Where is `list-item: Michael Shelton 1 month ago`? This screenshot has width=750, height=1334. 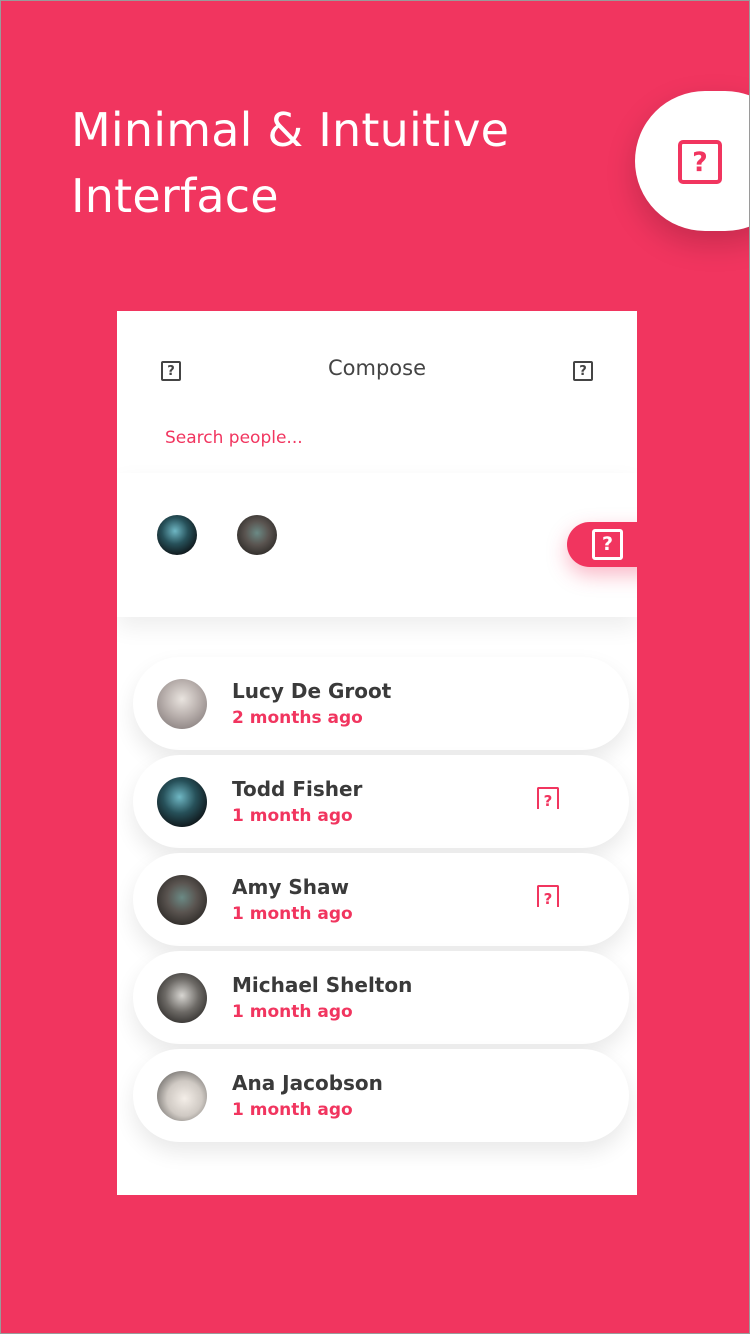
list-item: Michael Shelton 1 month ago is located at coordinates (381, 997).